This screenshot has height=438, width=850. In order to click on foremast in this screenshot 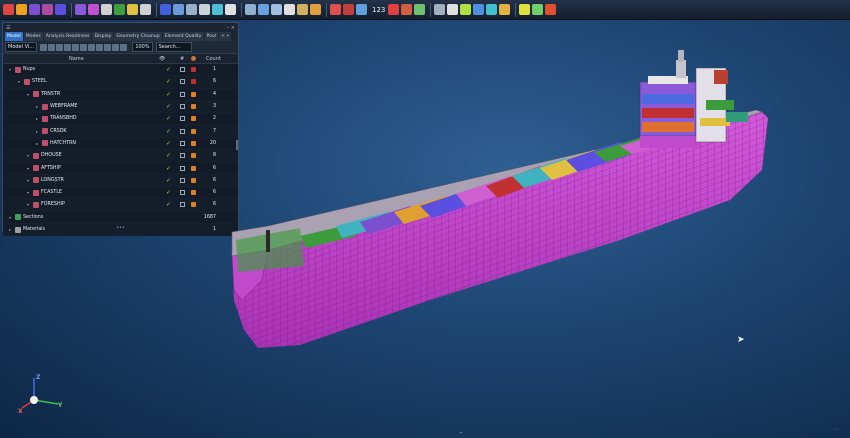, I will do `click(268, 241)`.